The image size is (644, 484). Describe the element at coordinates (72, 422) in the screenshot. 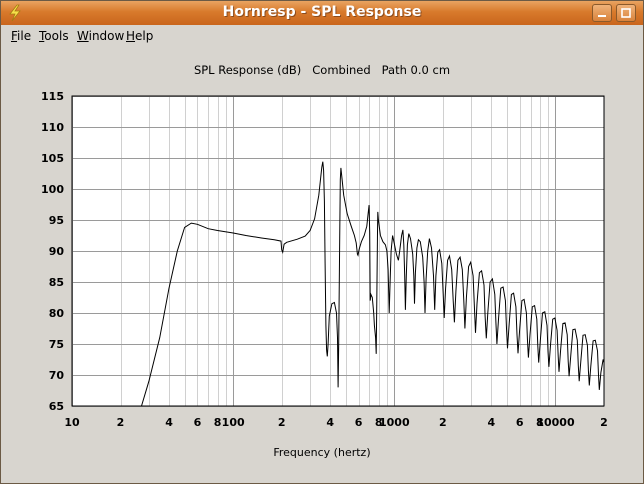

I see `x-tick-label: 10` at that location.